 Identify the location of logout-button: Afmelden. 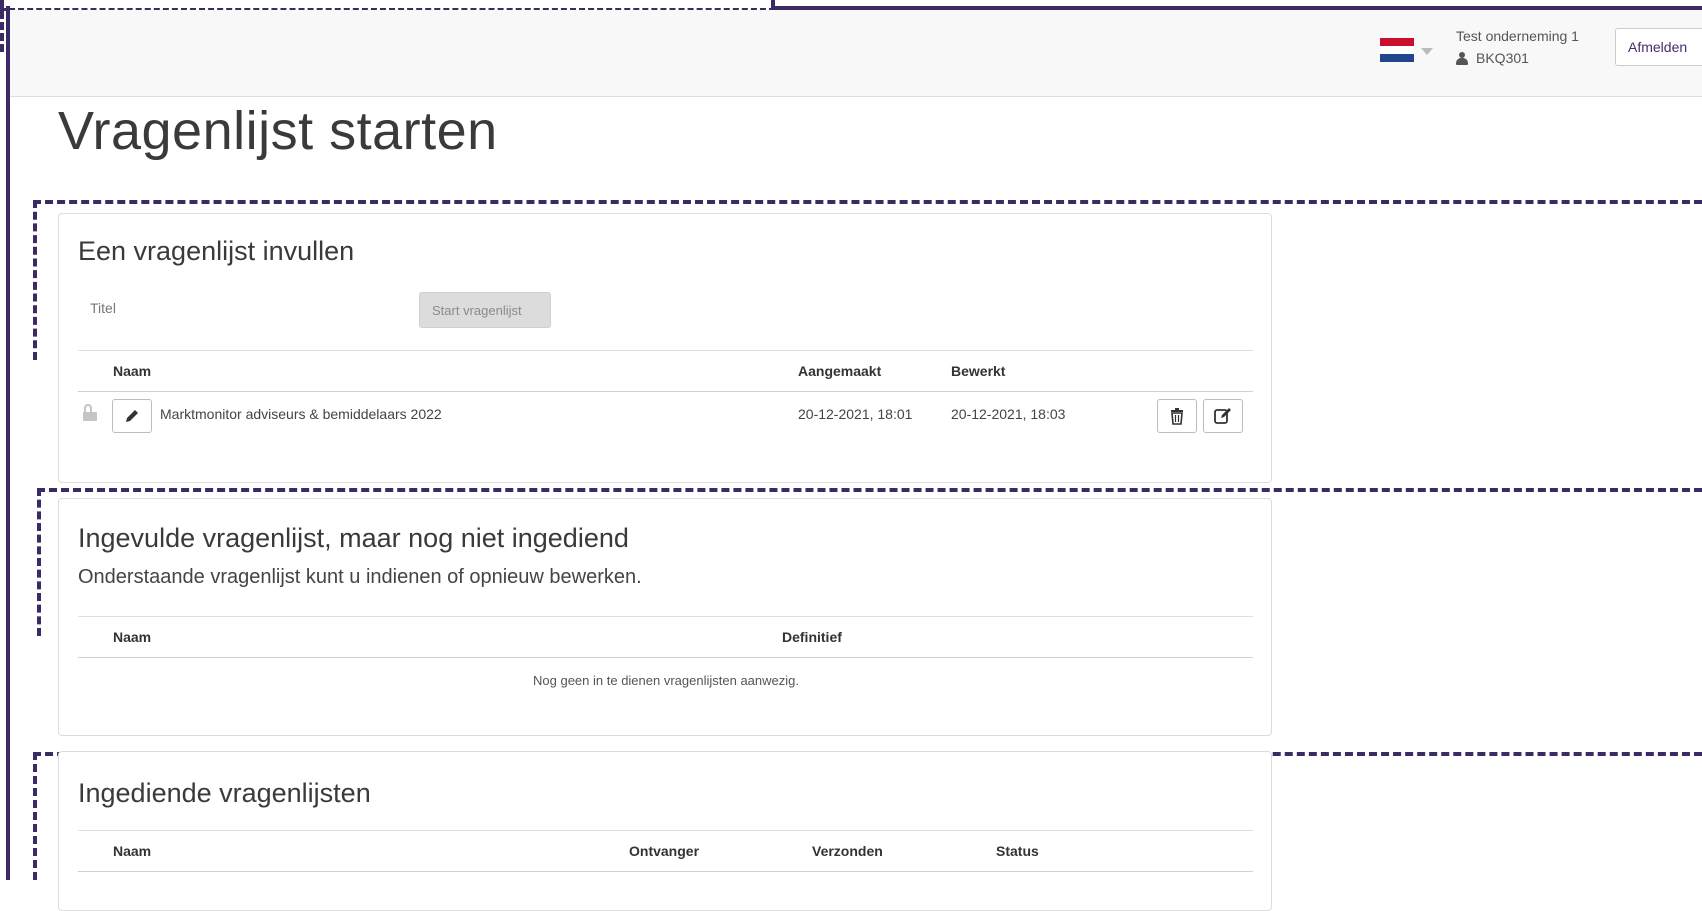
(1658, 47).